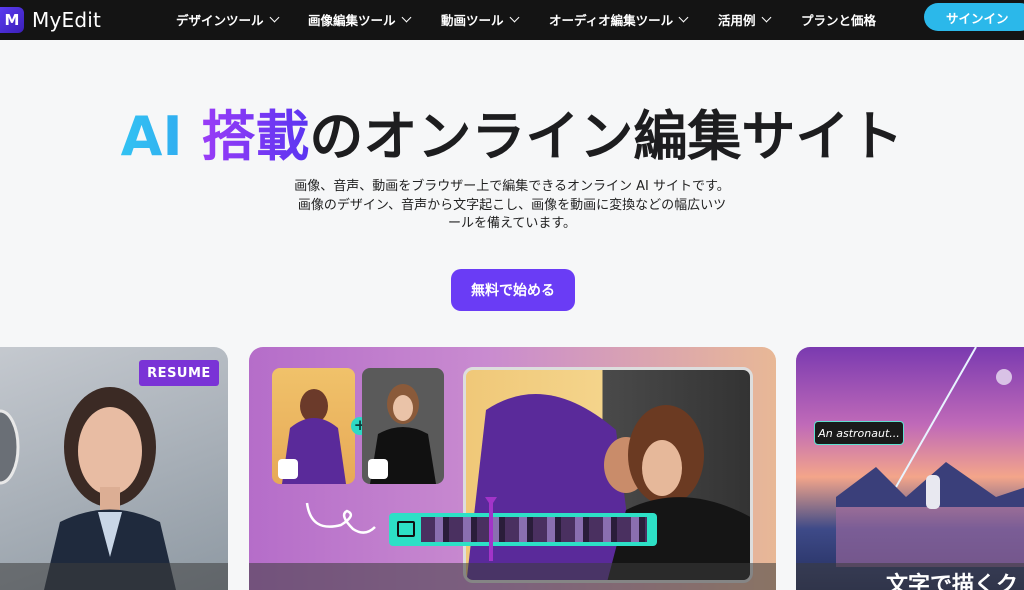 The height and width of the screenshot is (590, 1024). What do you see at coordinates (491, 530) in the screenshot?
I see `playhead` at bounding box center [491, 530].